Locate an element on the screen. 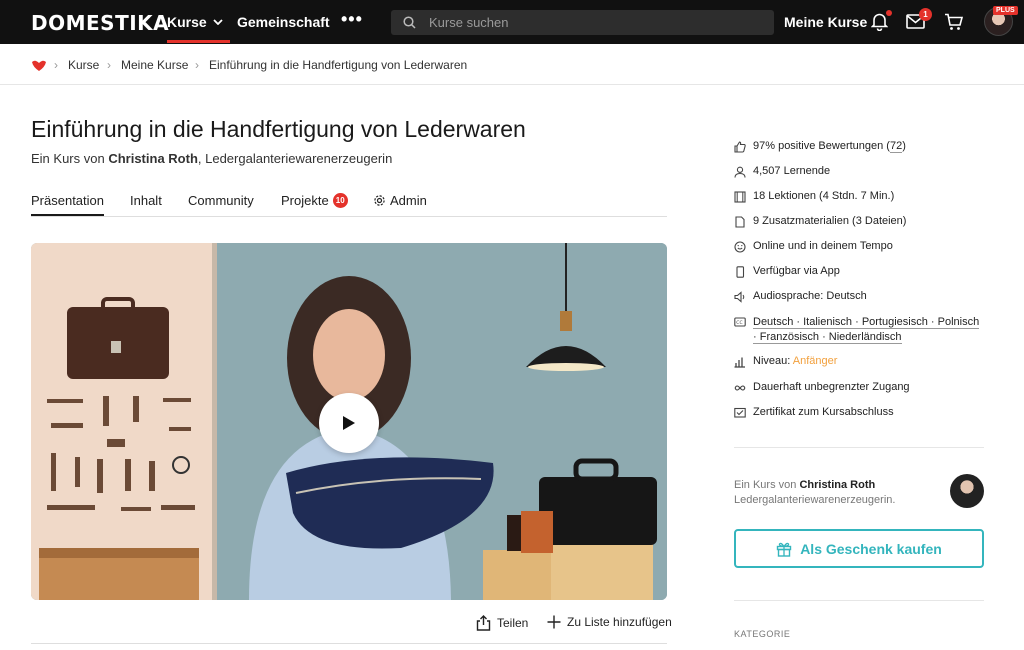 The image size is (1024, 650). tab-community-label: Community is located at coordinates (221, 200).